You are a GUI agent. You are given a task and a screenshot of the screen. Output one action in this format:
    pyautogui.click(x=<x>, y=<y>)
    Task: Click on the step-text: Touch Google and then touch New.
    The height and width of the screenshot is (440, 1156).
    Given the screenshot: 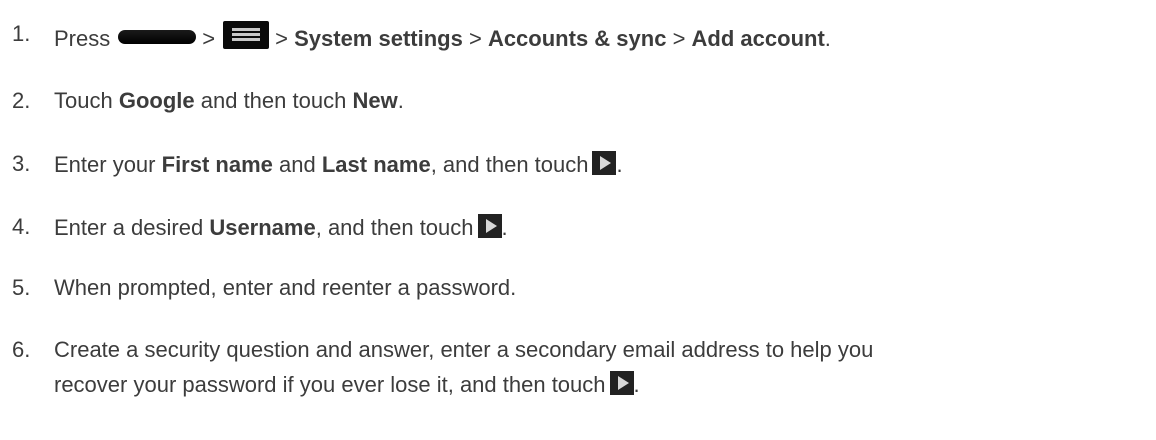 What is the action you would take?
    pyautogui.click(x=229, y=101)
    